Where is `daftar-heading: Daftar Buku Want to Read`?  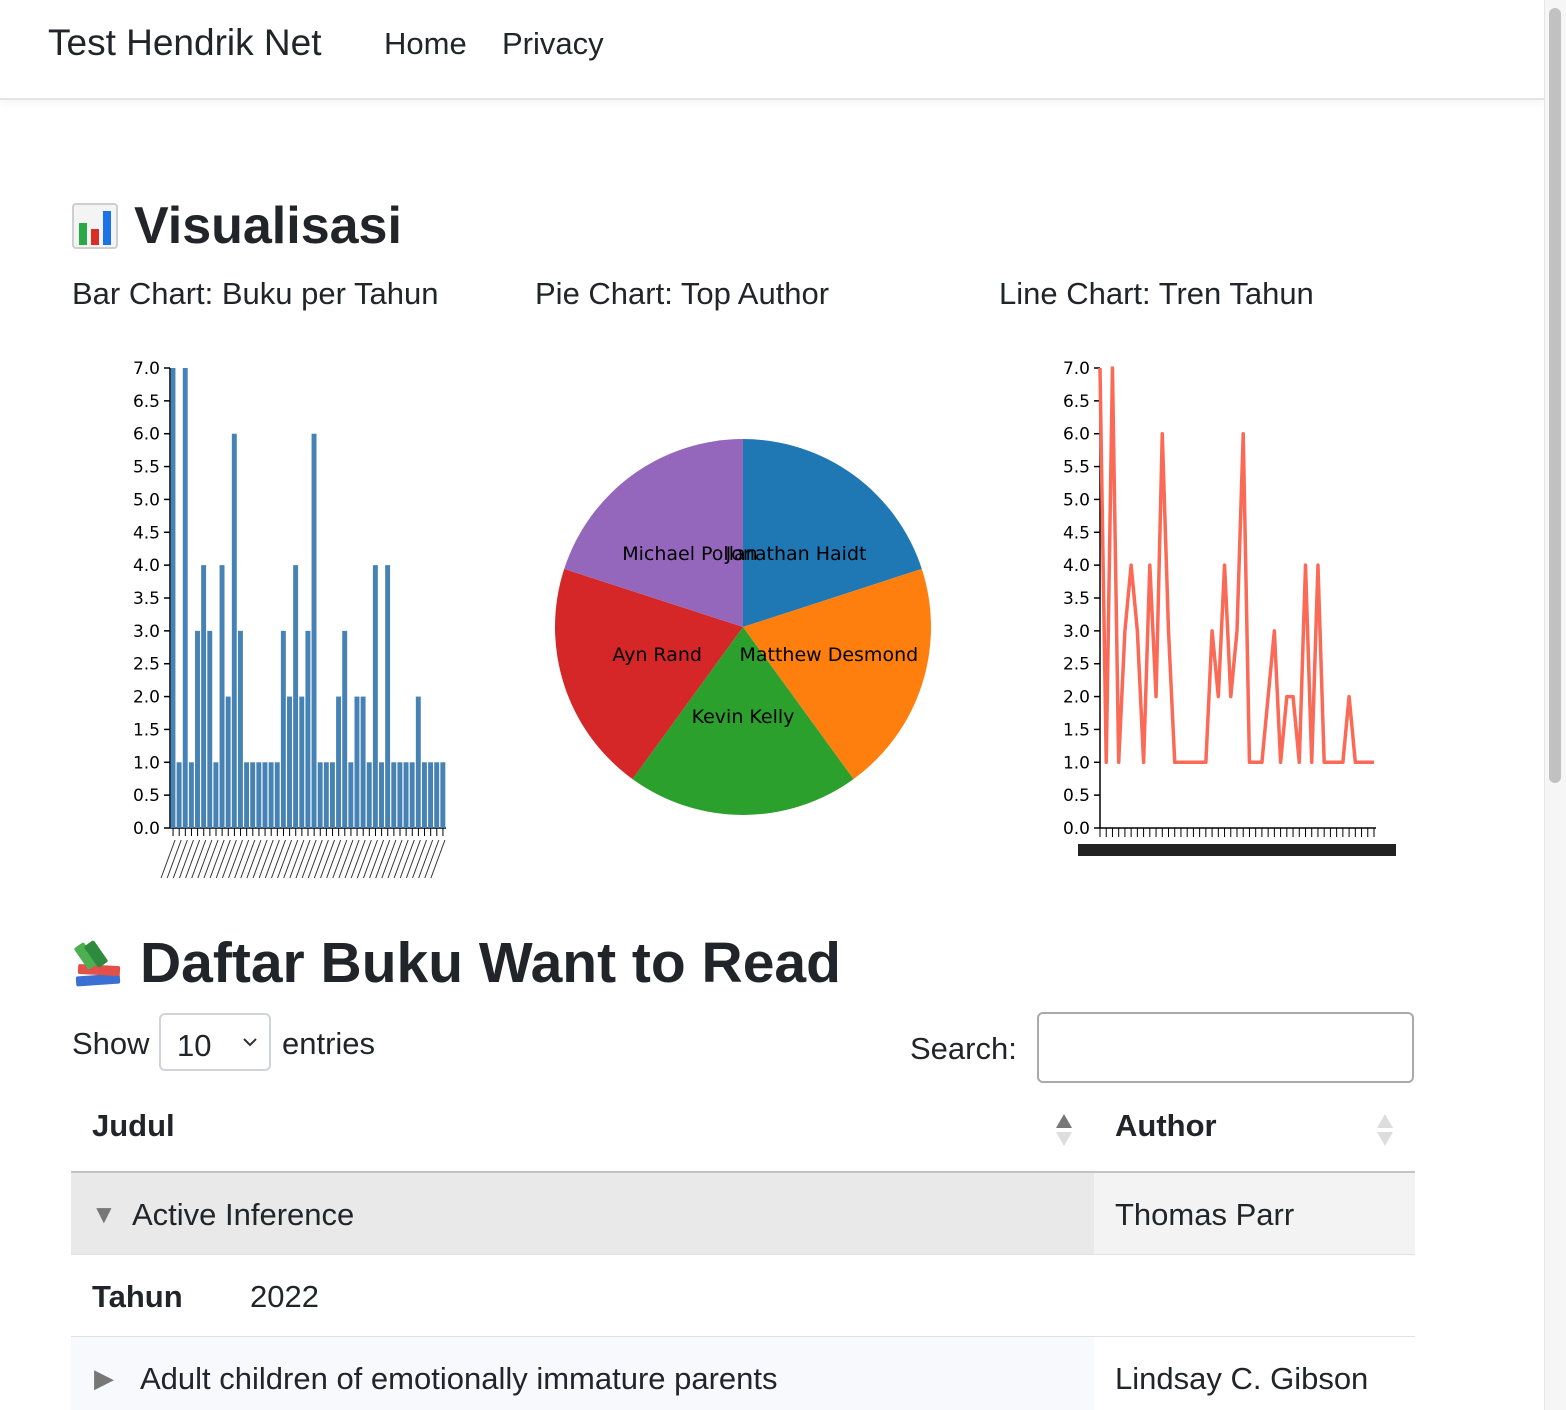 daftar-heading: Daftar Buku Want to Read is located at coordinates (456, 963).